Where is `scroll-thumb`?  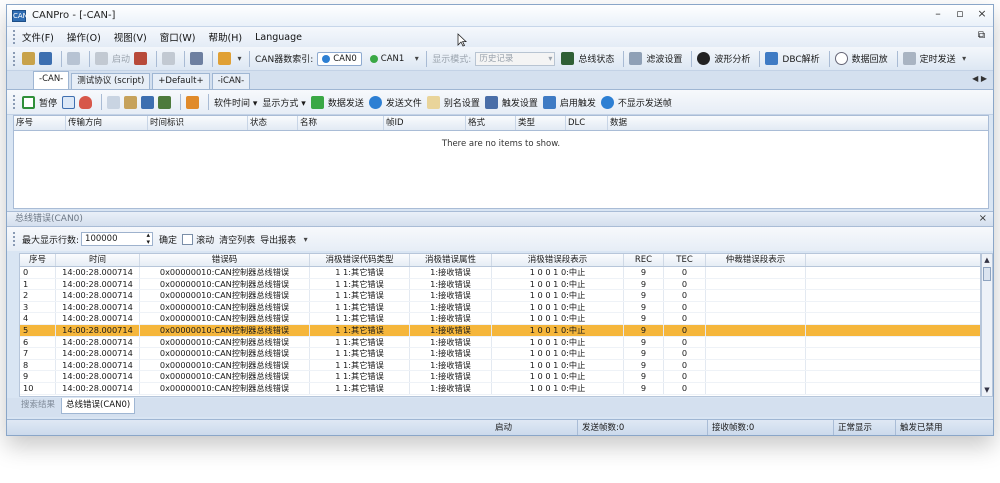
scroll-thumb is located at coordinates (987, 274).